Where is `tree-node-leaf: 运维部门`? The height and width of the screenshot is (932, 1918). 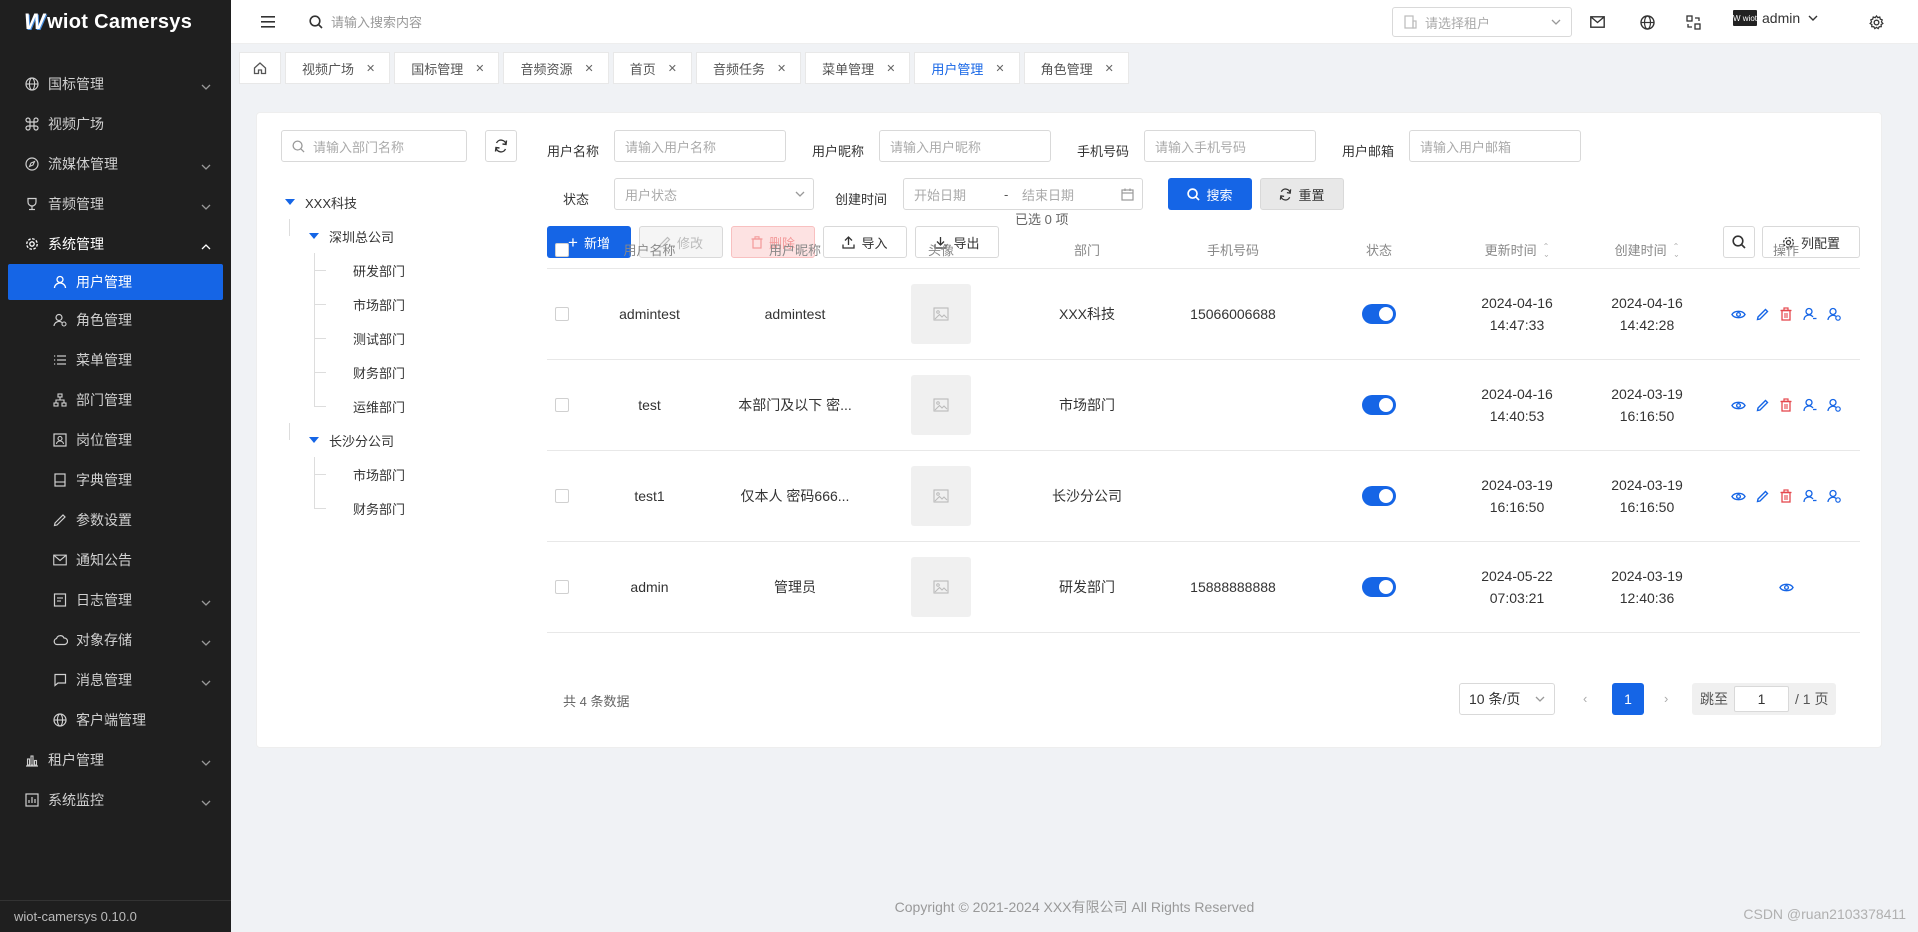 tree-node-leaf: 运维部门 is located at coordinates (391, 406).